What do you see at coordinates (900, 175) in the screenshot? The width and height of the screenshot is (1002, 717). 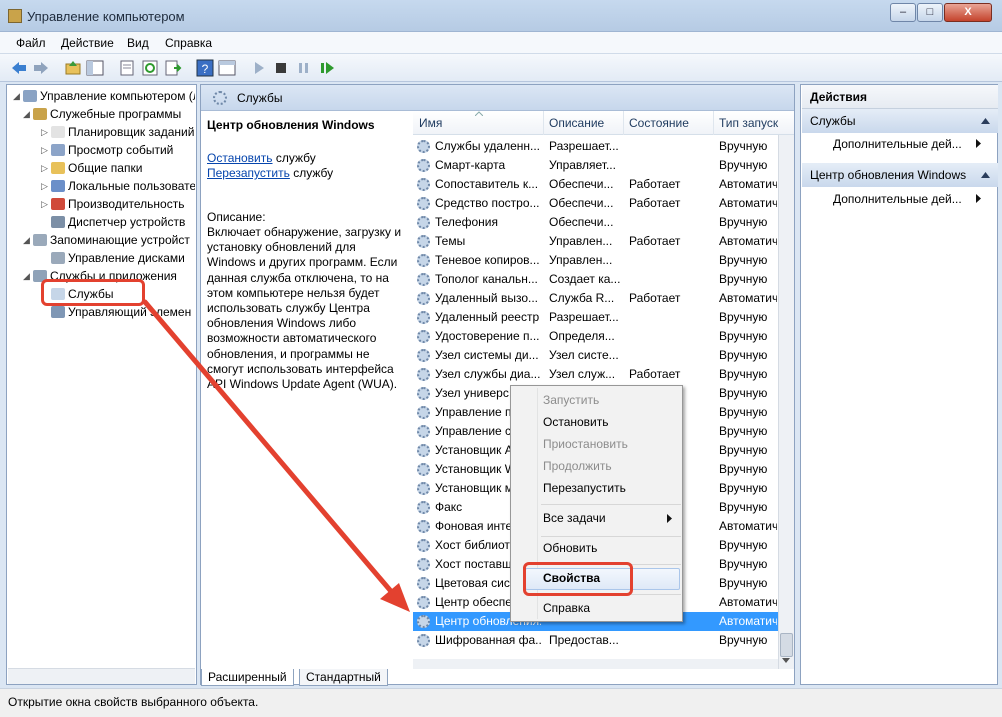 I see `actions-group-windows-update: Центр обновления Windows` at bounding box center [900, 175].